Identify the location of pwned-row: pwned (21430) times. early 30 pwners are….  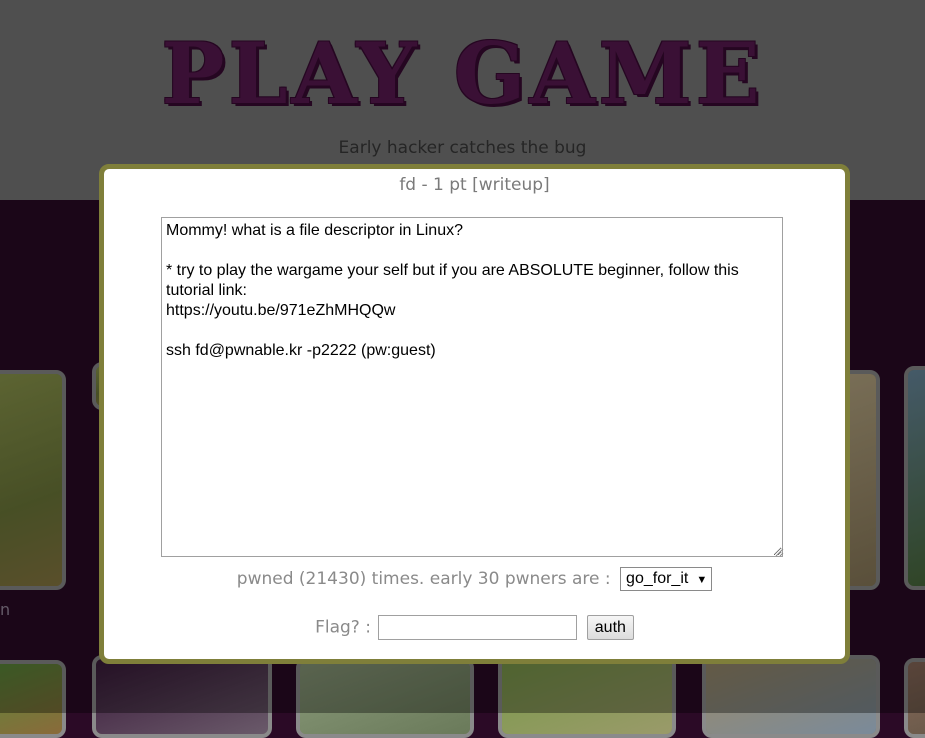
(474, 579).